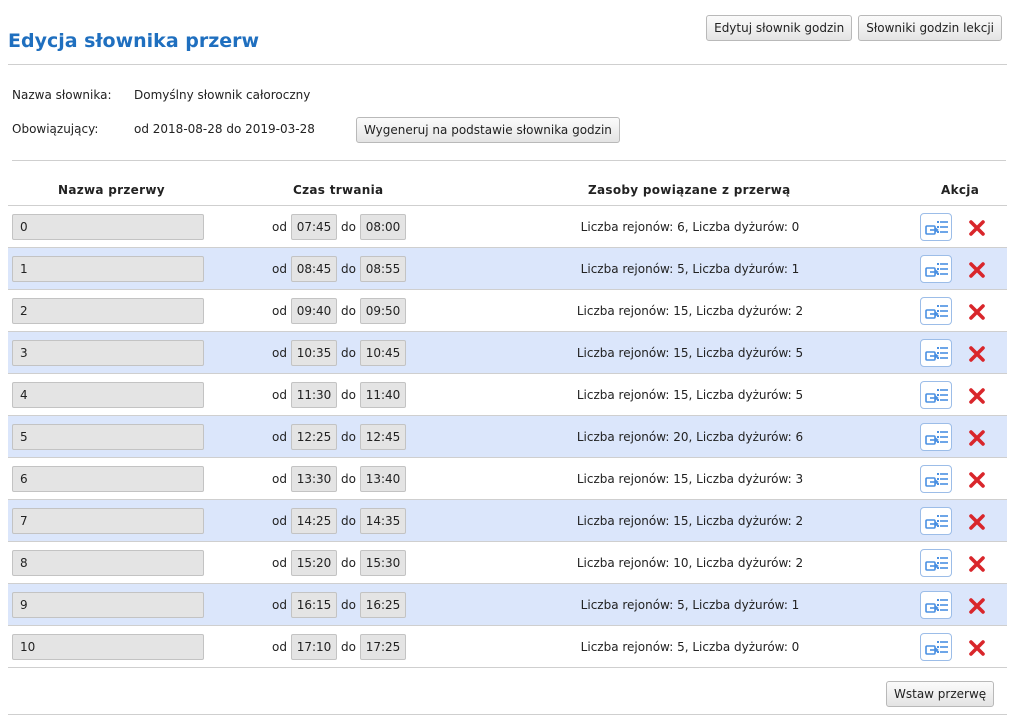 The width and height of the screenshot is (1018, 716). Describe the element at coordinates (383, 647) in the screenshot. I see `end-time-input: 17:25` at that location.